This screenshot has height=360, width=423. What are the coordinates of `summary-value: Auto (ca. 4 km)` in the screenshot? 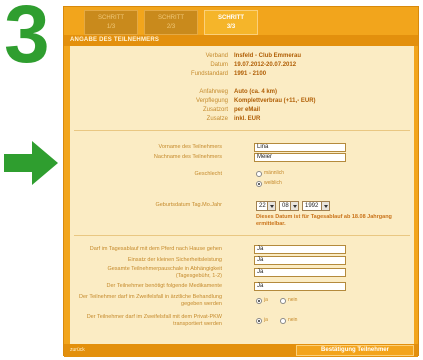 It's located at (256, 92).